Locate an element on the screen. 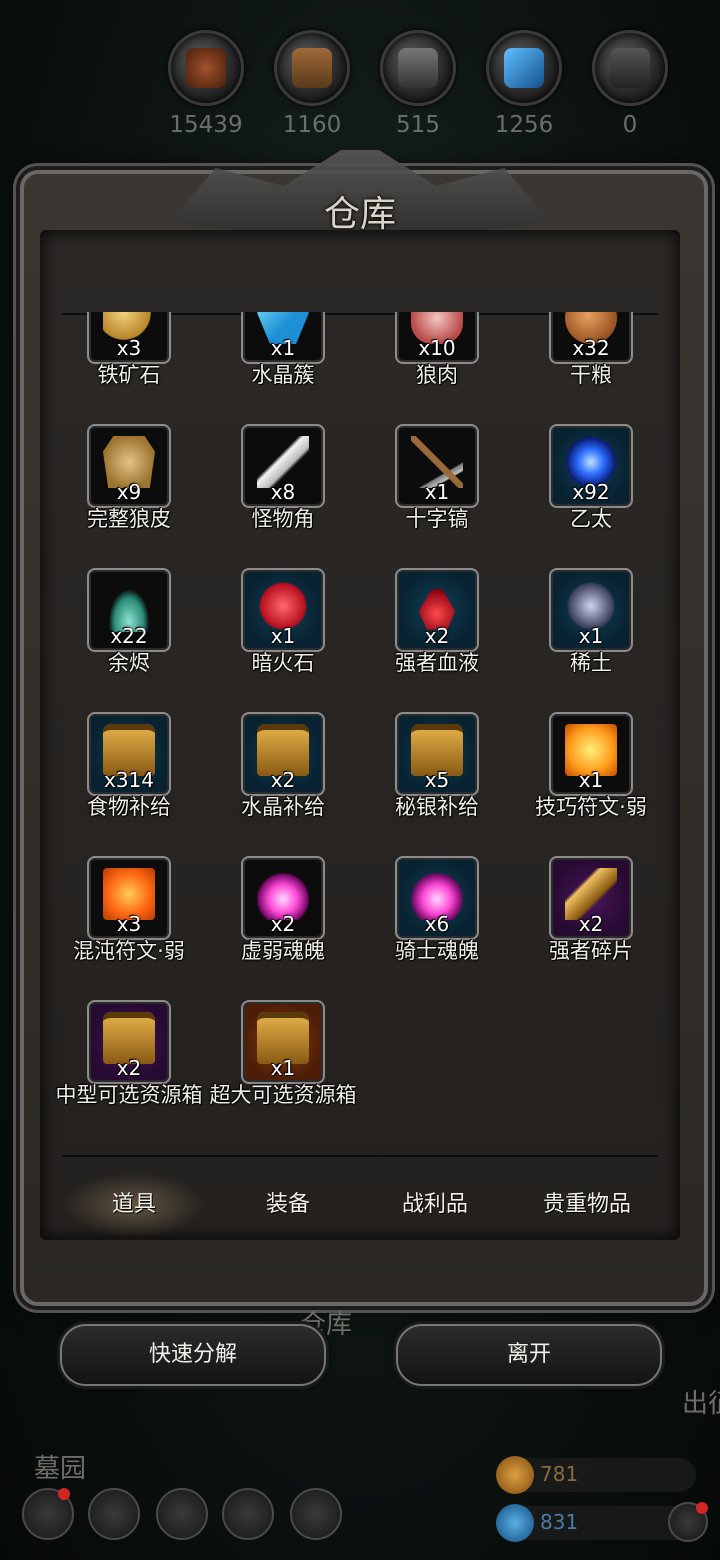  item-slot: x3 混沌符文·弱 is located at coordinates (129, 928).